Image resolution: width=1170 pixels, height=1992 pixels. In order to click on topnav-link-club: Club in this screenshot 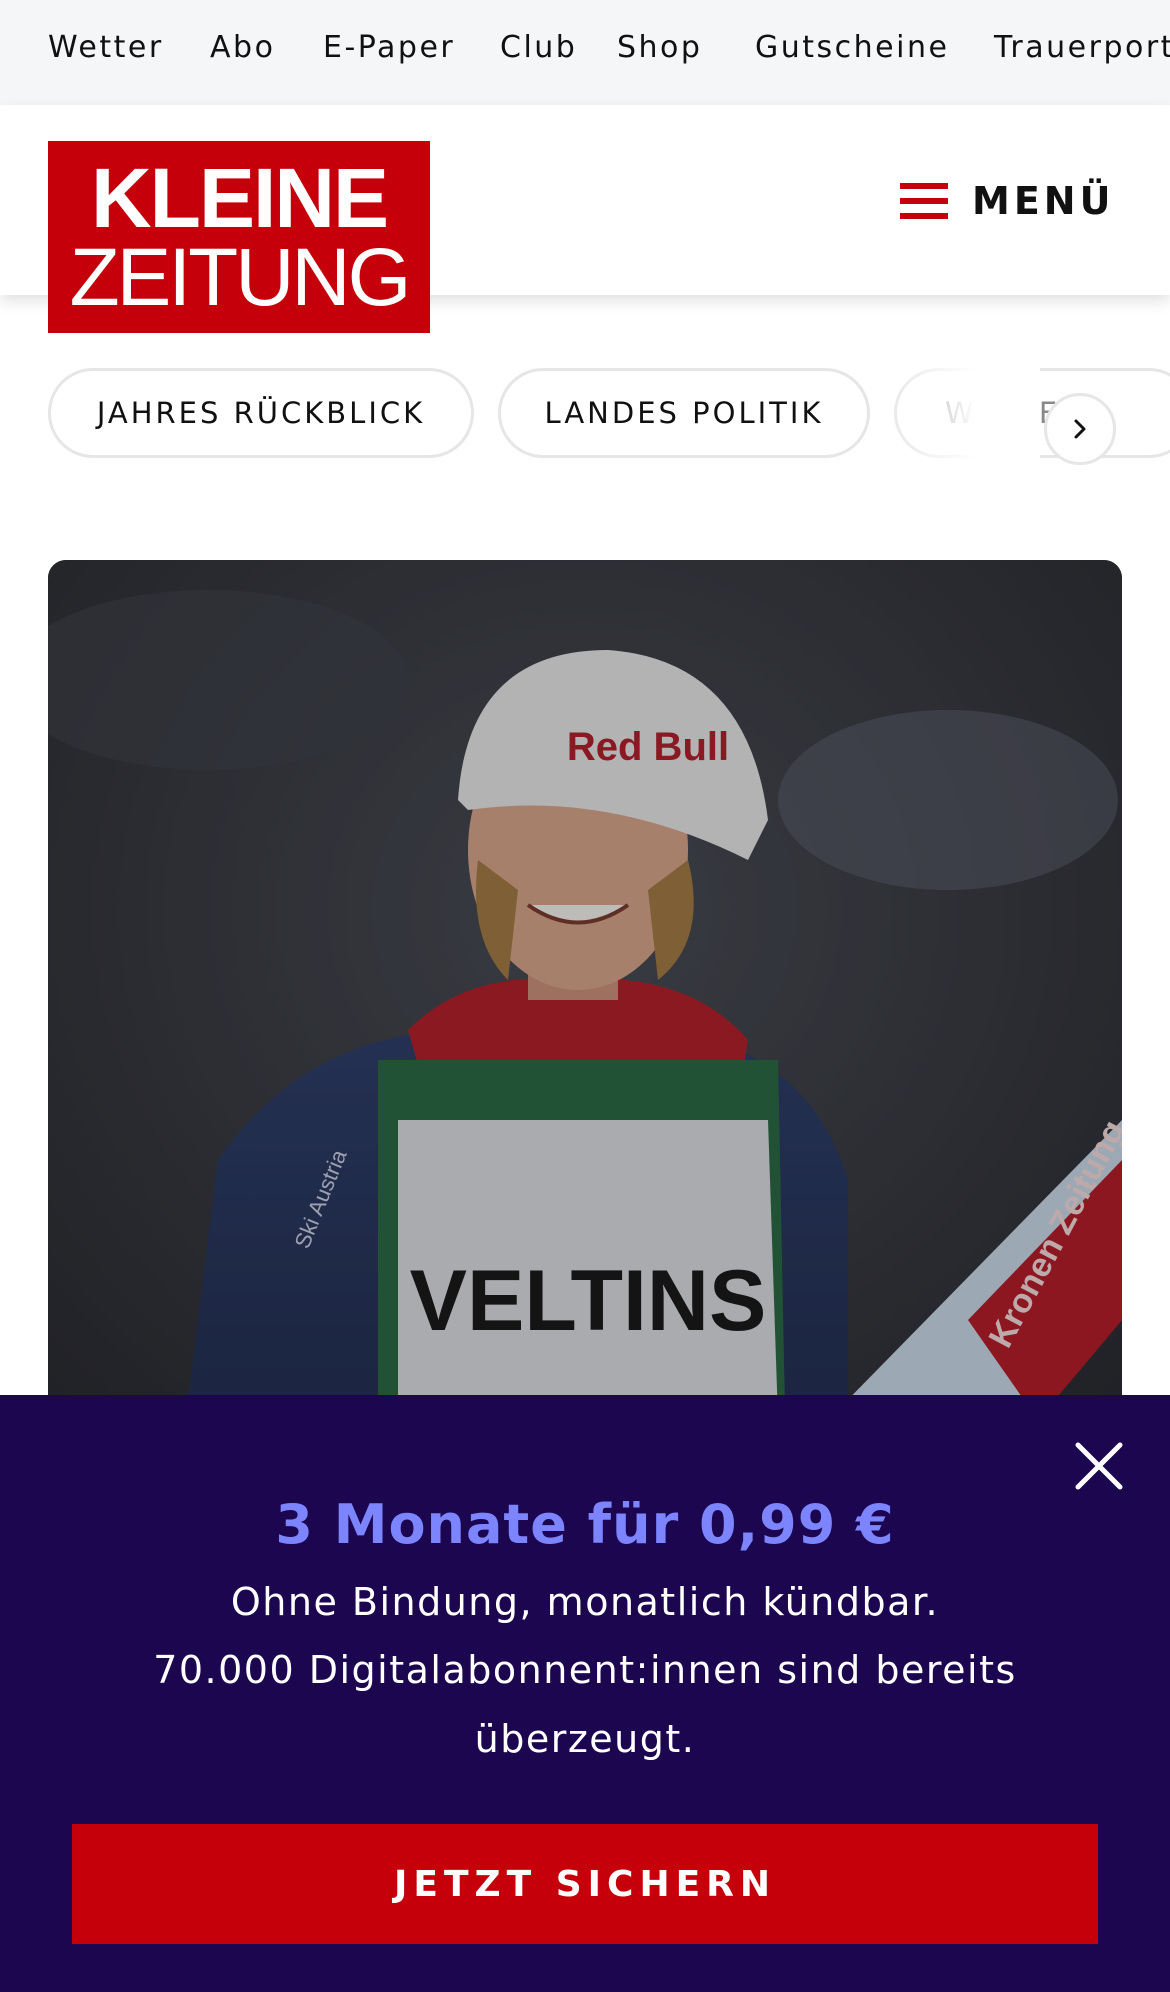, I will do `click(538, 47)`.